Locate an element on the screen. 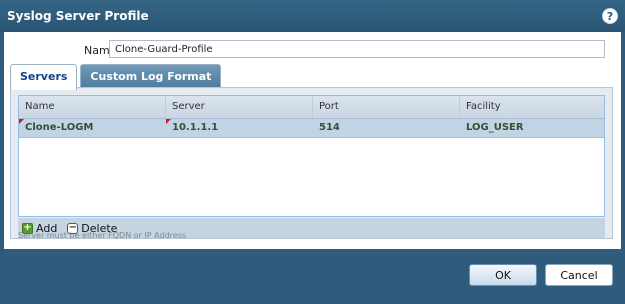 The image size is (625, 304). cell-port: 514 is located at coordinates (386, 128).